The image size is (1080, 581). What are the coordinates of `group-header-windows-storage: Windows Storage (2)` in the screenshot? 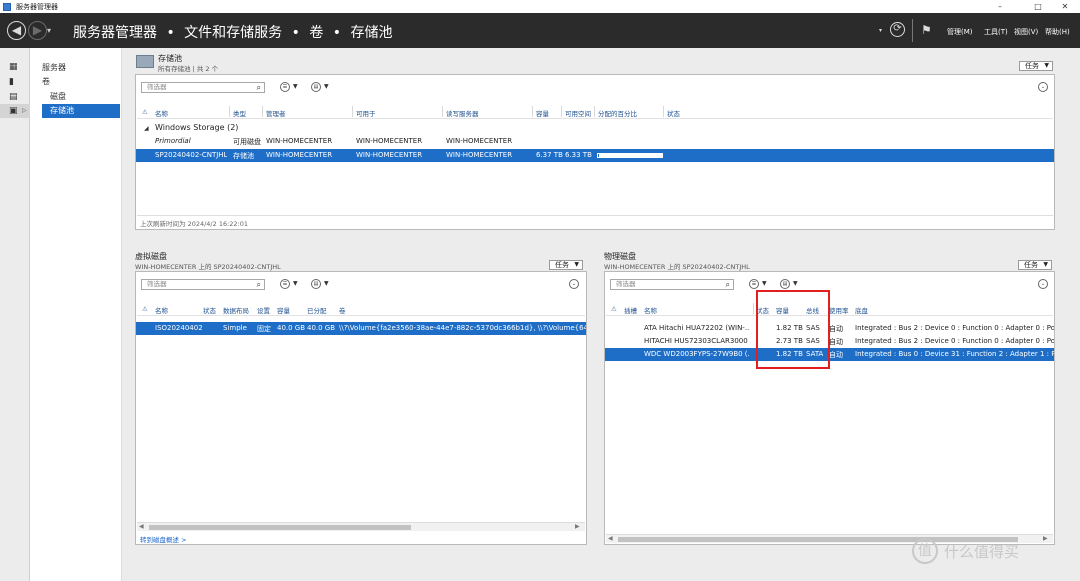 It's located at (196, 127).